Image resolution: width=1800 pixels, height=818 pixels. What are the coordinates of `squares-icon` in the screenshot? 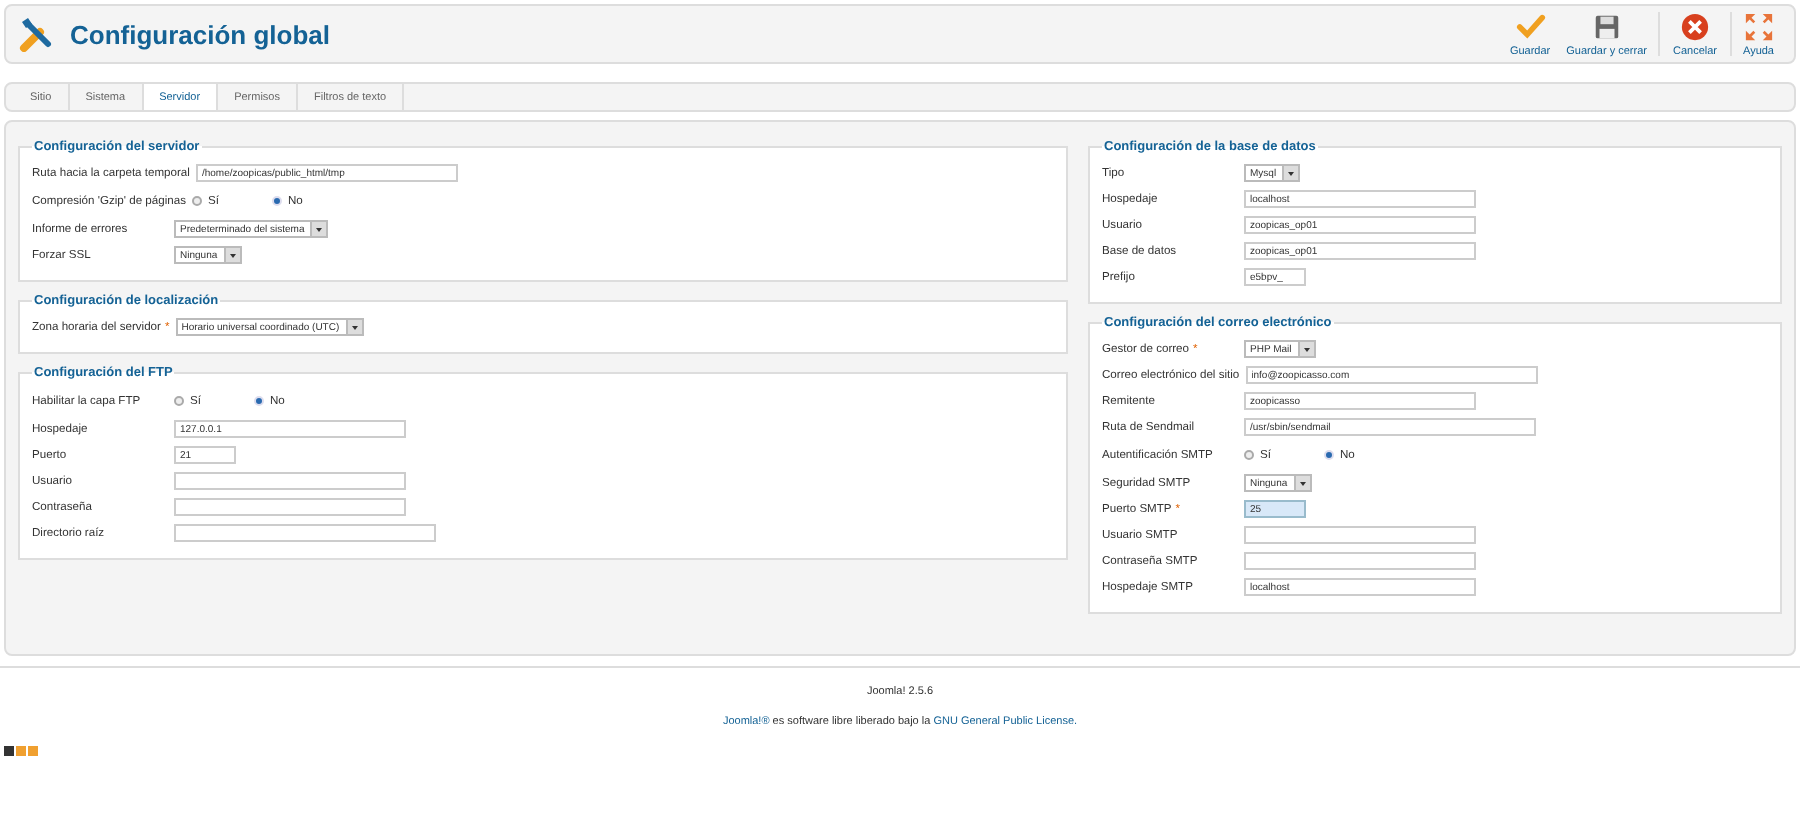 It's located at (20, 751).